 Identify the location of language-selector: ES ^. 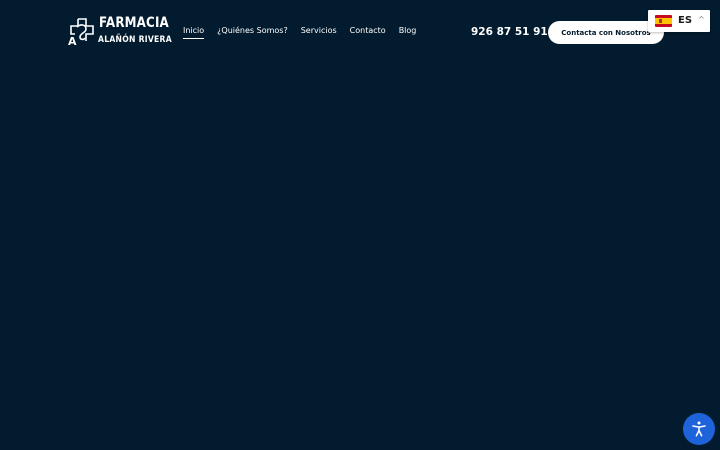
(679, 21).